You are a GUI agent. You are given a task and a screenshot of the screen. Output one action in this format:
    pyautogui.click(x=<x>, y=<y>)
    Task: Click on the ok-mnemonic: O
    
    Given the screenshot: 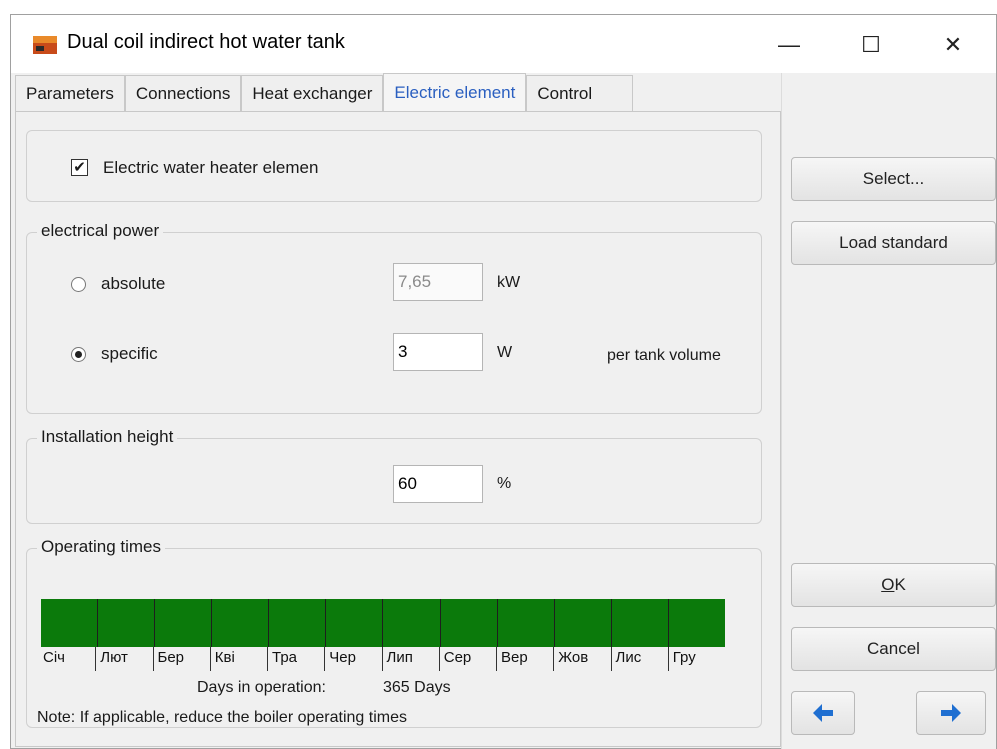 What is the action you would take?
    pyautogui.click(x=888, y=584)
    